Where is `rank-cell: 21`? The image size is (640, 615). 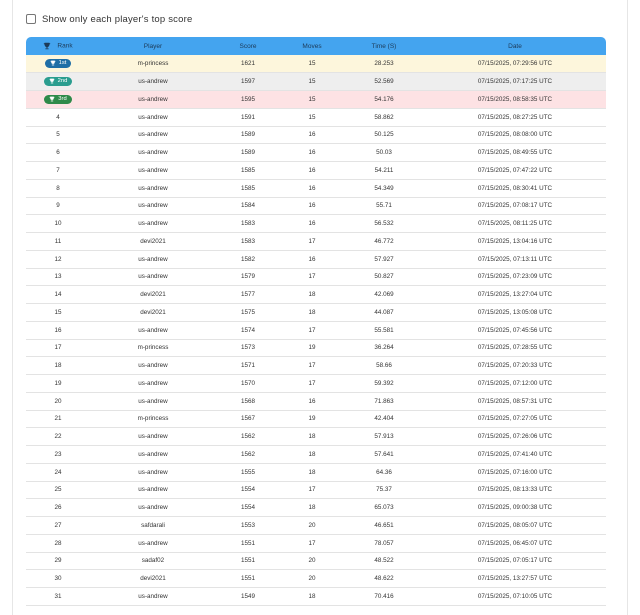
rank-cell: 21 is located at coordinates (58, 419).